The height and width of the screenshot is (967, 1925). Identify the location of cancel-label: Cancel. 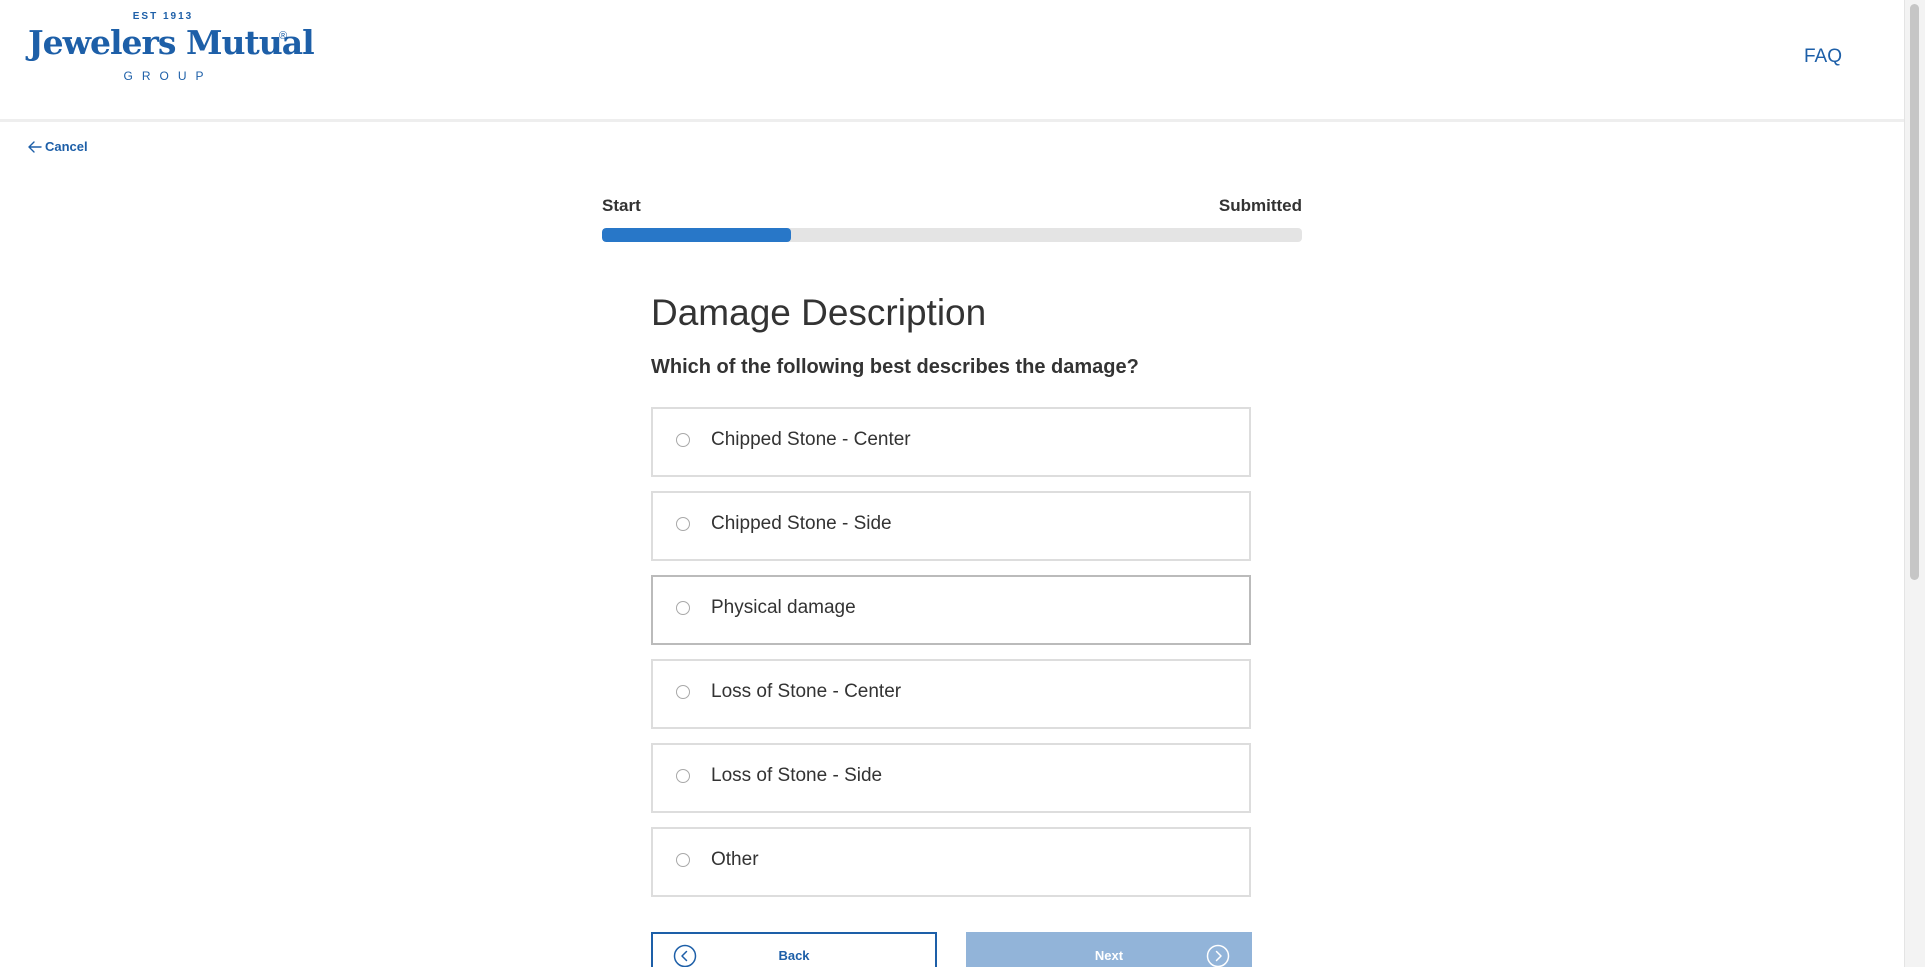
(66, 146).